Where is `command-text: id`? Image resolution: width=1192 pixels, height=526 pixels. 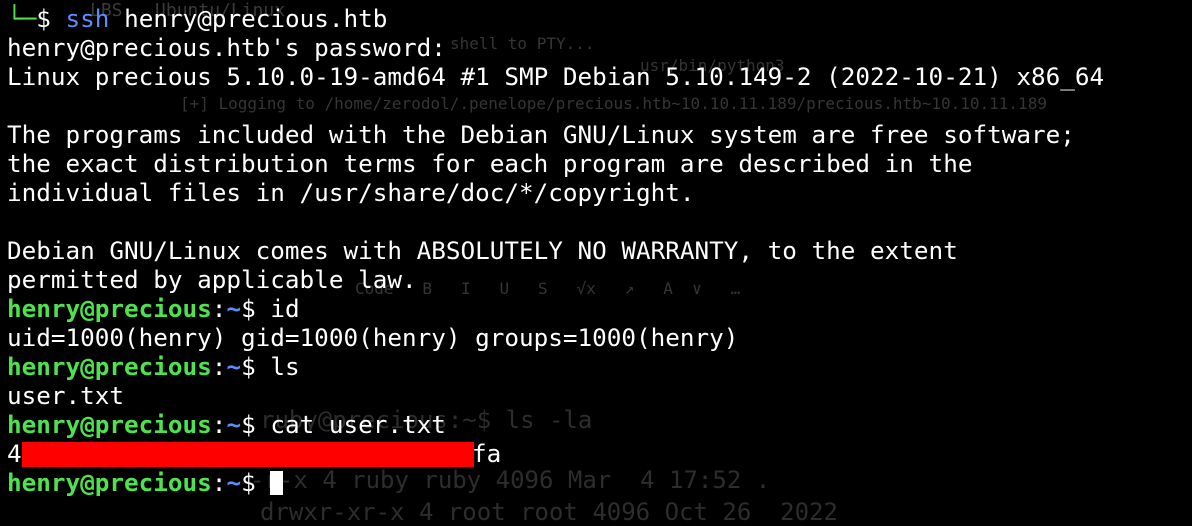
command-text: id is located at coordinates (285, 308).